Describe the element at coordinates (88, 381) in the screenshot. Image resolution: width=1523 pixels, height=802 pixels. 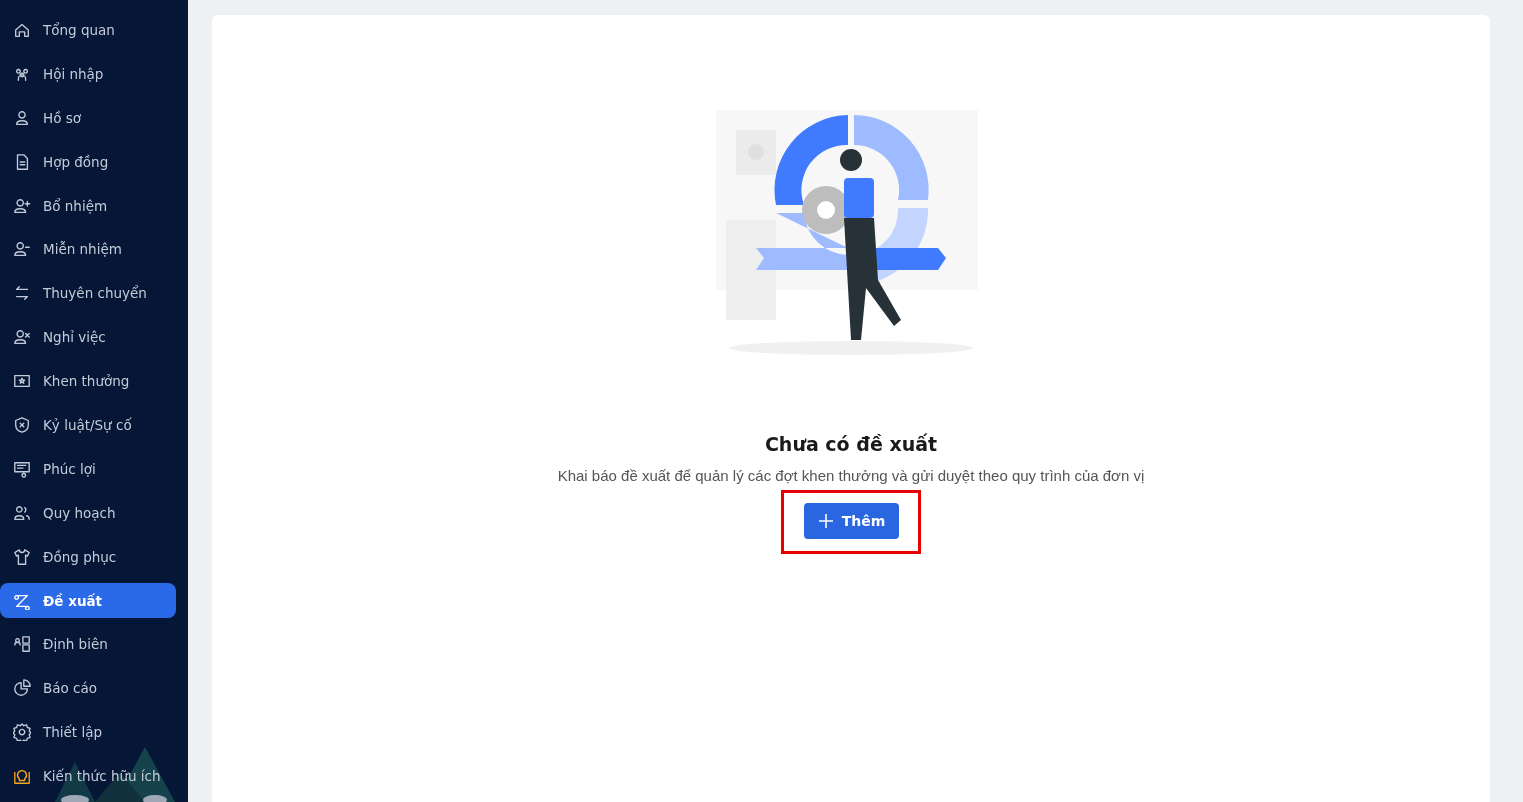
I see `sidebar-item: Khen thưởng` at that location.